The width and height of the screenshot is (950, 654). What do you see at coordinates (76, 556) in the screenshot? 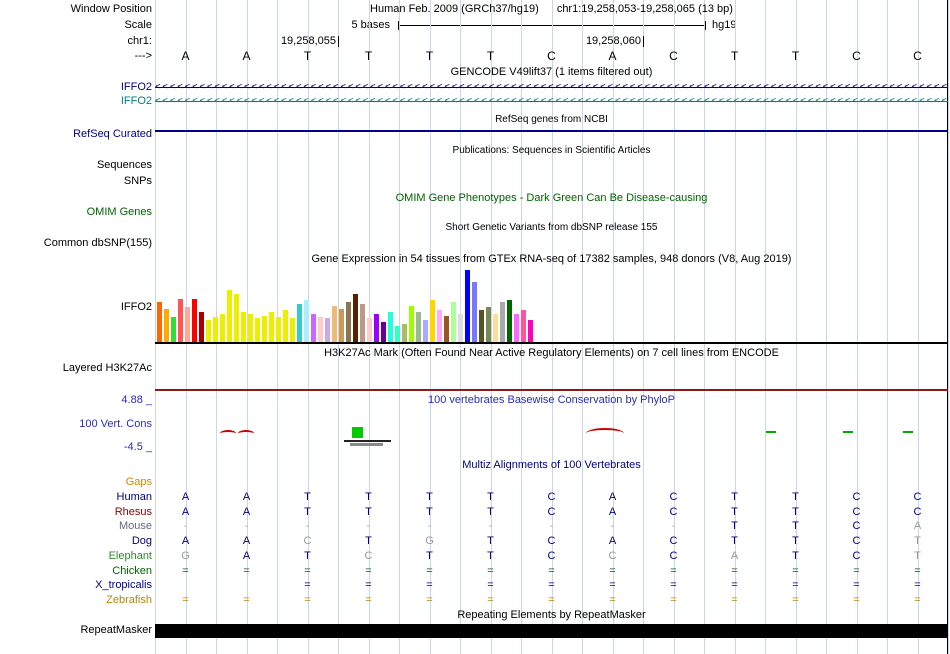
I see `multiz-row-label: Elephant` at bounding box center [76, 556].